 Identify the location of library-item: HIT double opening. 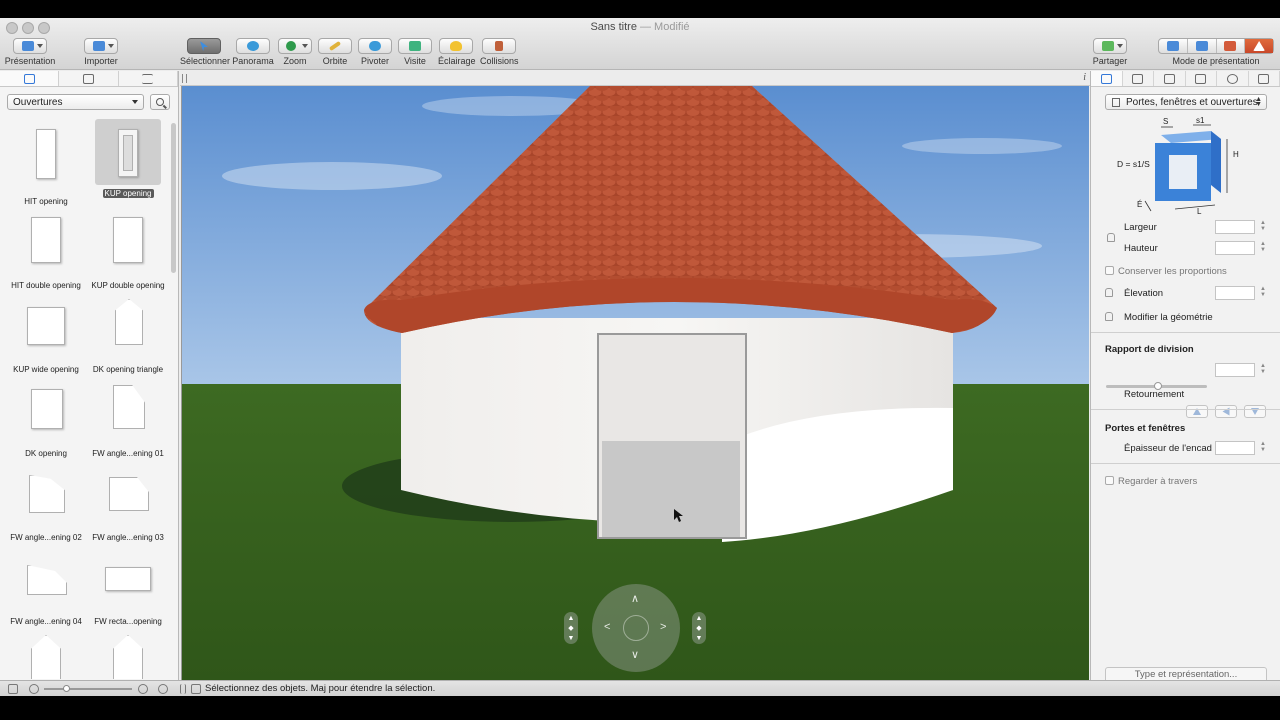
(46, 250).